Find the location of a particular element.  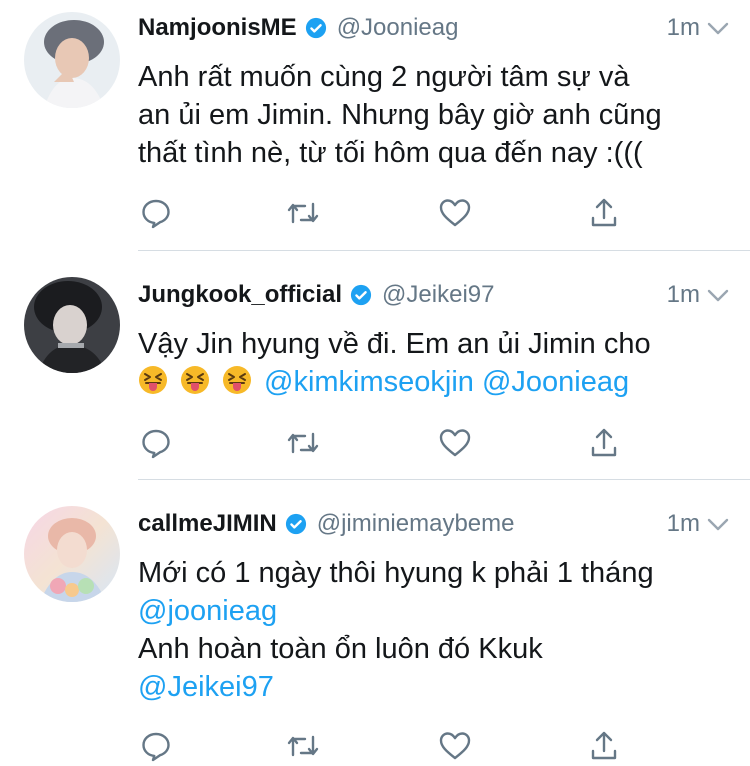

display-name: Jungkook_official is located at coordinates (240, 295).